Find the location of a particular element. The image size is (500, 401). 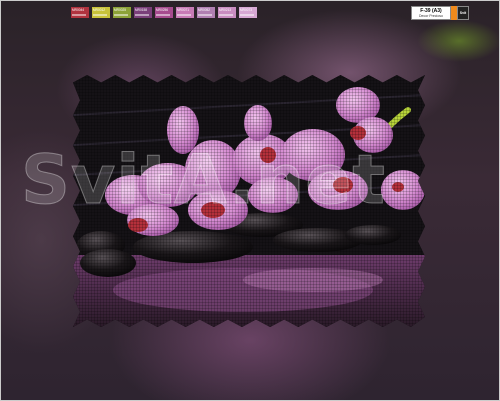

legend-swatch: MR0052 is located at coordinates (206, 12).